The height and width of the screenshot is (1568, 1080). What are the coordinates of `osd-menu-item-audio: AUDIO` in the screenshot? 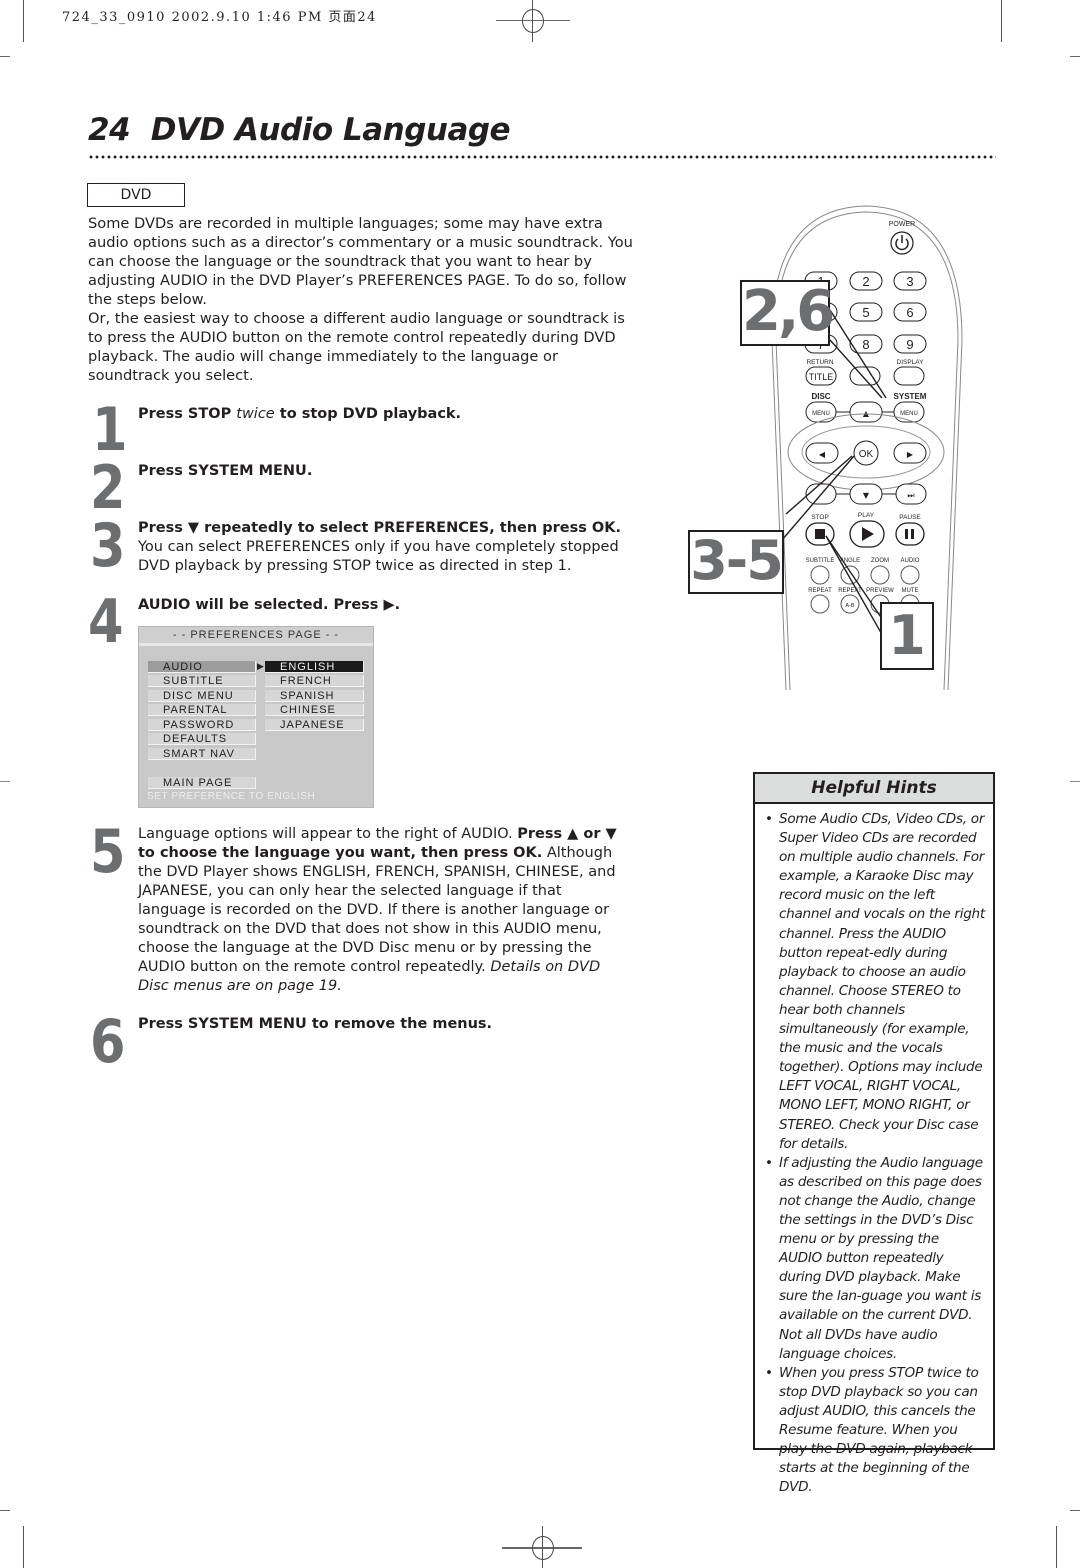 It's located at (202, 667).